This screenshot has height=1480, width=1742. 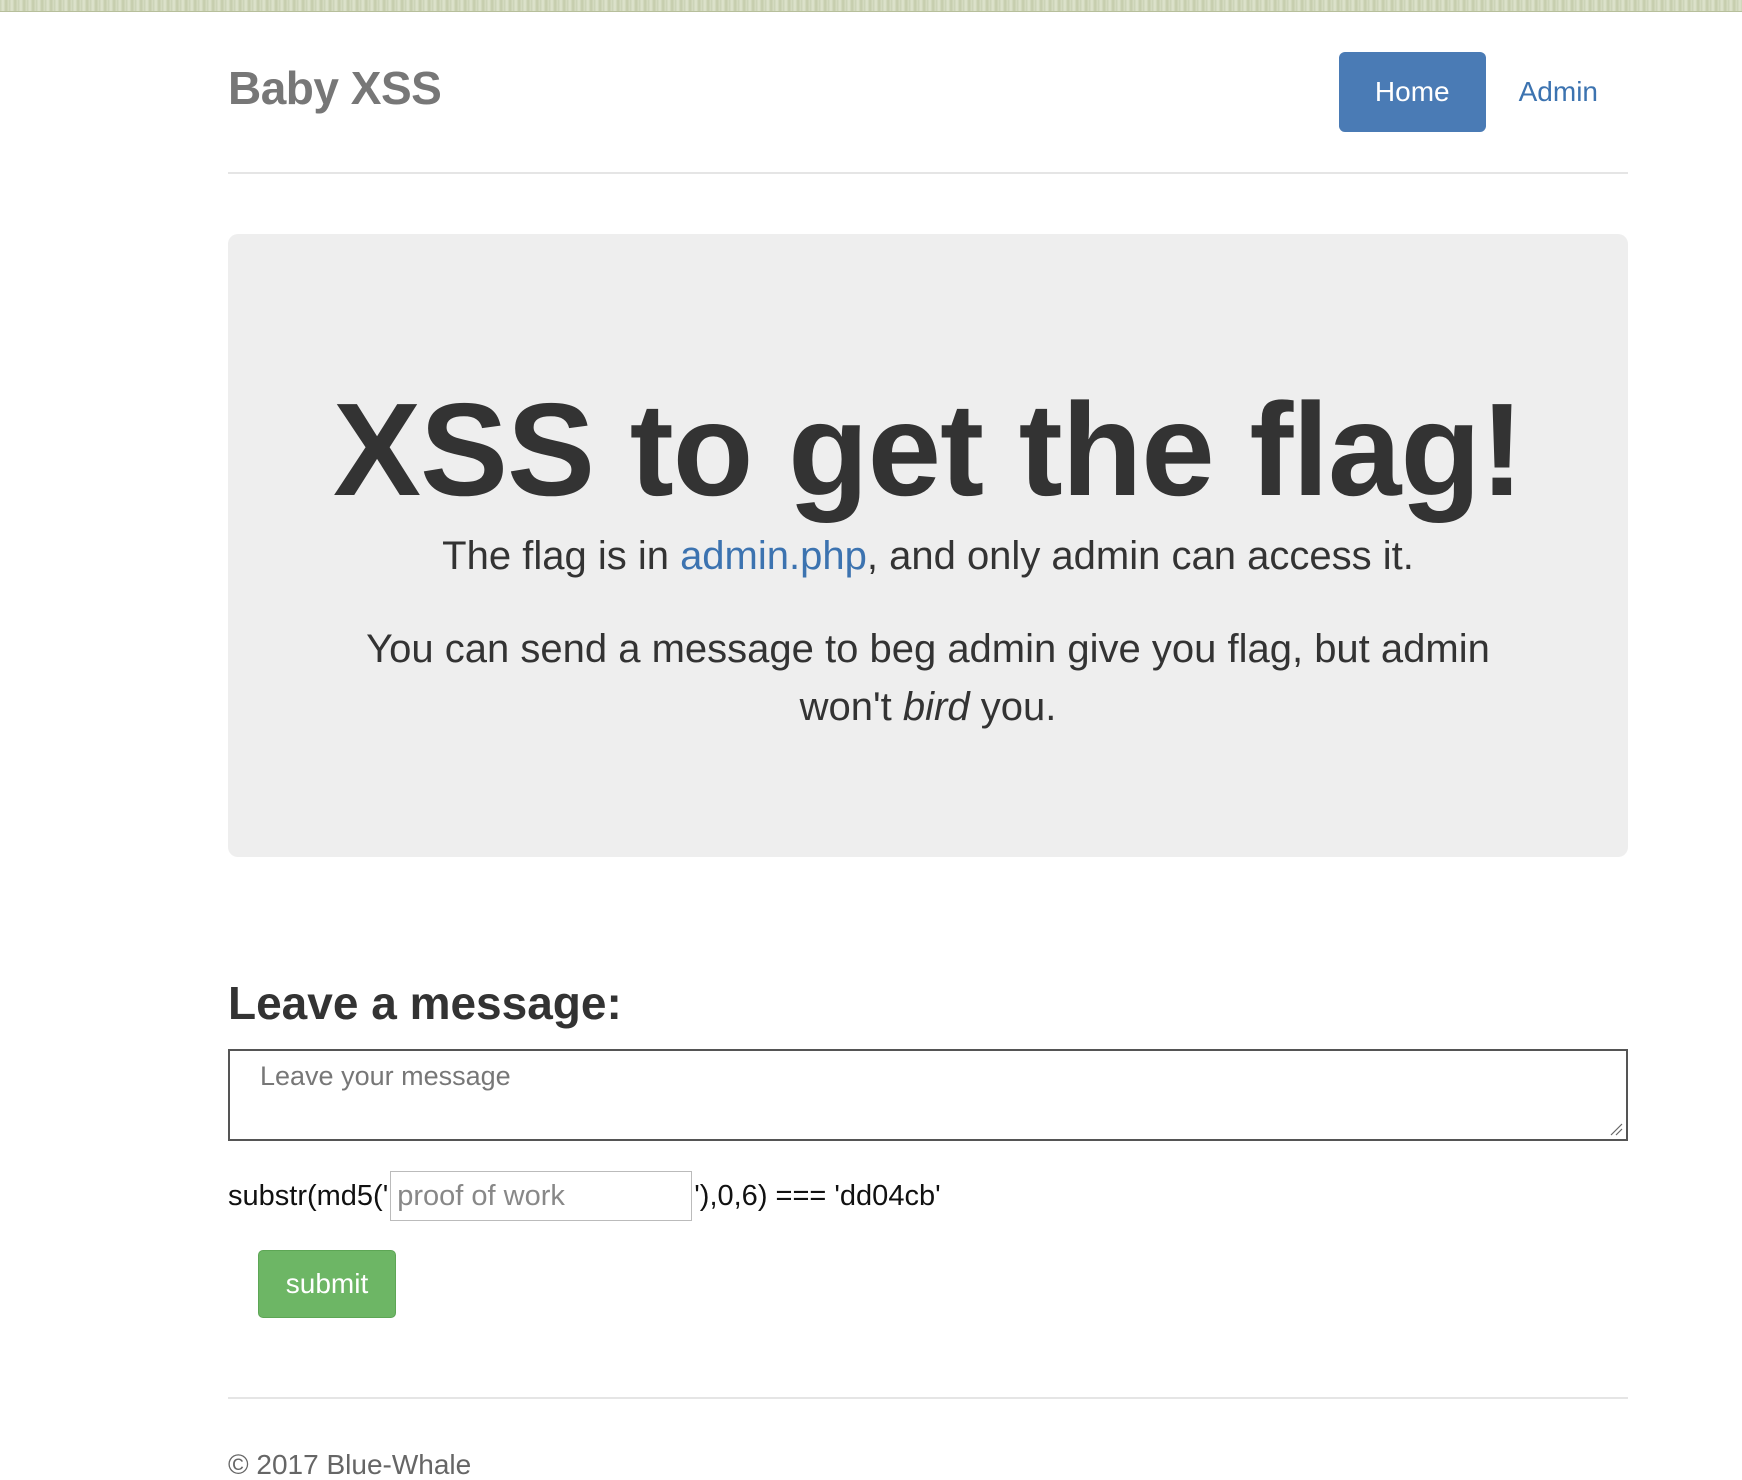 What do you see at coordinates (817, 1195) in the screenshot?
I see `pow-suffix-text: '),0,6) === 'dd04cb'` at bounding box center [817, 1195].